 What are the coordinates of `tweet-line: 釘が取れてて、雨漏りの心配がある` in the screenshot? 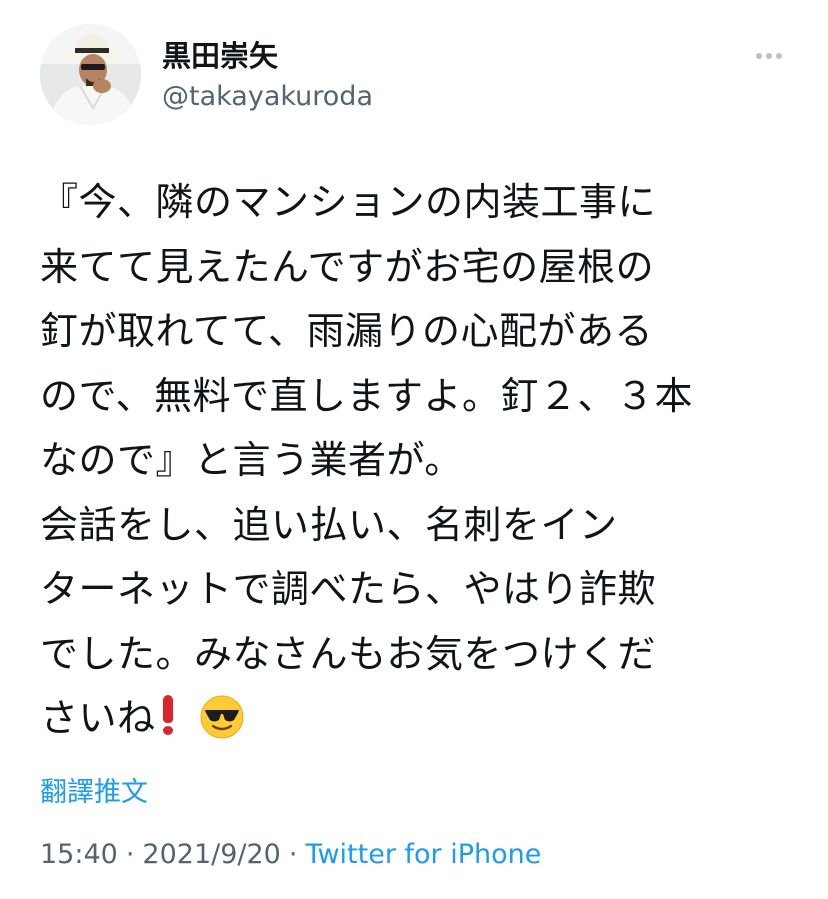 It's located at (346, 331).